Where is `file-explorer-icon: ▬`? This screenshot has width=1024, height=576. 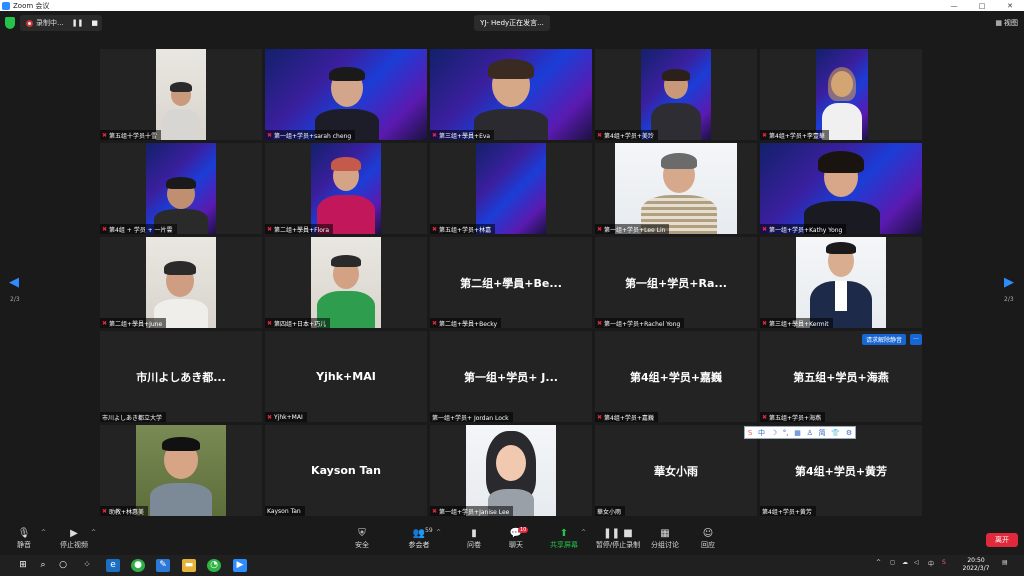 file-explorer-icon: ▬ is located at coordinates (189, 565).